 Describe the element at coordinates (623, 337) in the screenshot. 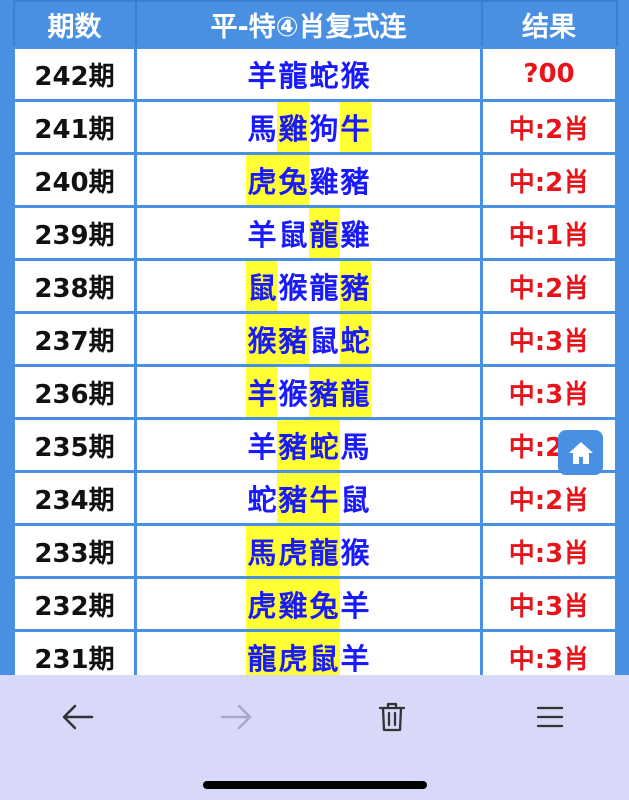

I see `table-border-right` at that location.